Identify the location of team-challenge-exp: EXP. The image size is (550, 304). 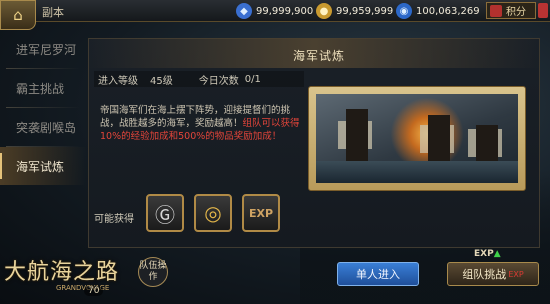
(516, 274).